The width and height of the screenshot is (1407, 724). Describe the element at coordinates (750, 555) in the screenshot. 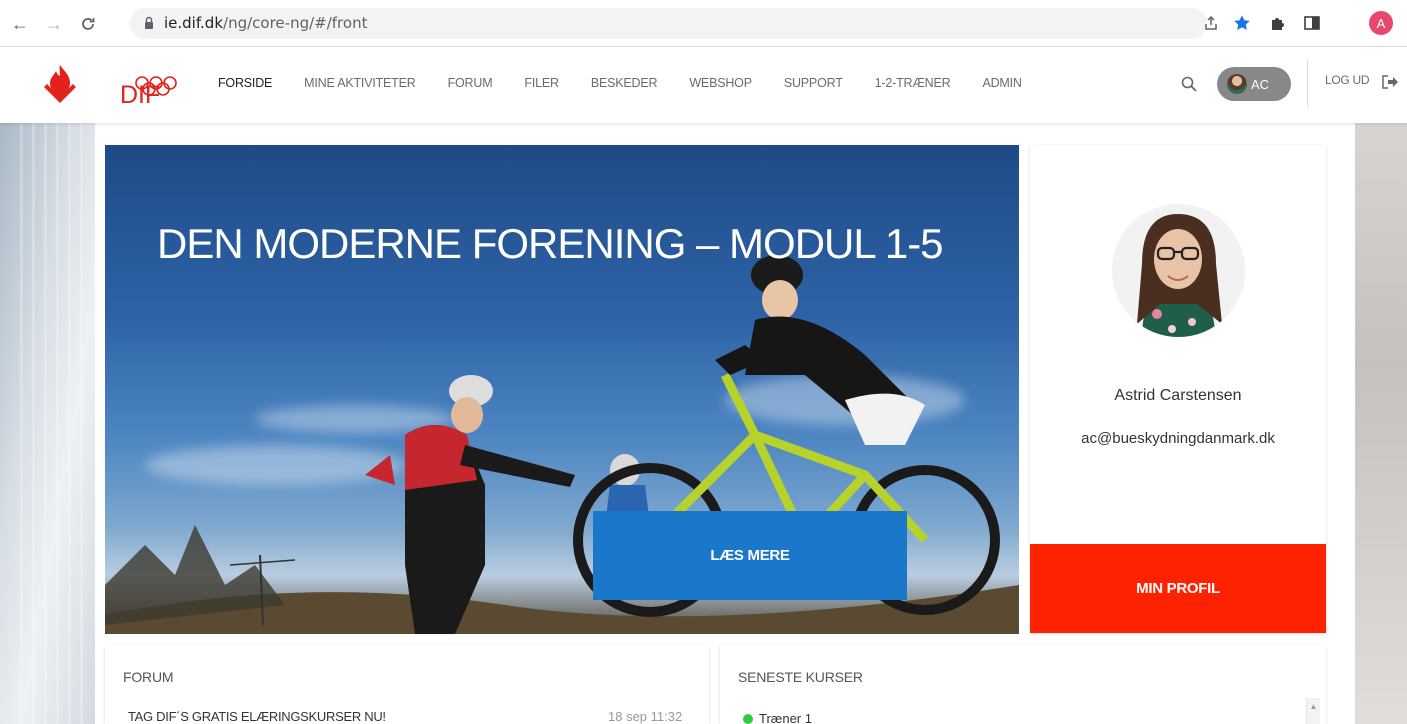

I see `read-more-button: LÆS MERE` at that location.